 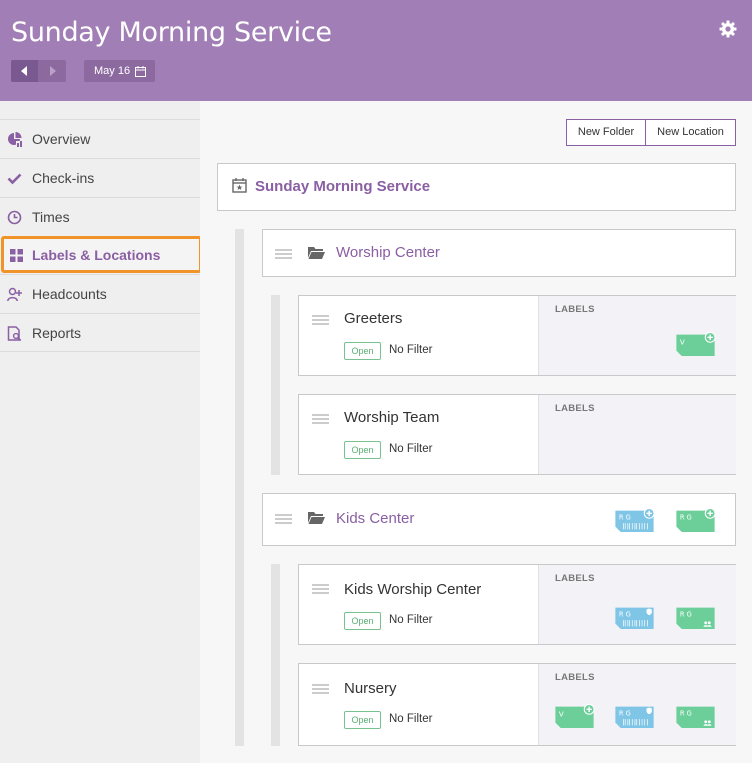 I want to click on sidebar-item-headcounts: Headcounts, so click(x=100, y=293).